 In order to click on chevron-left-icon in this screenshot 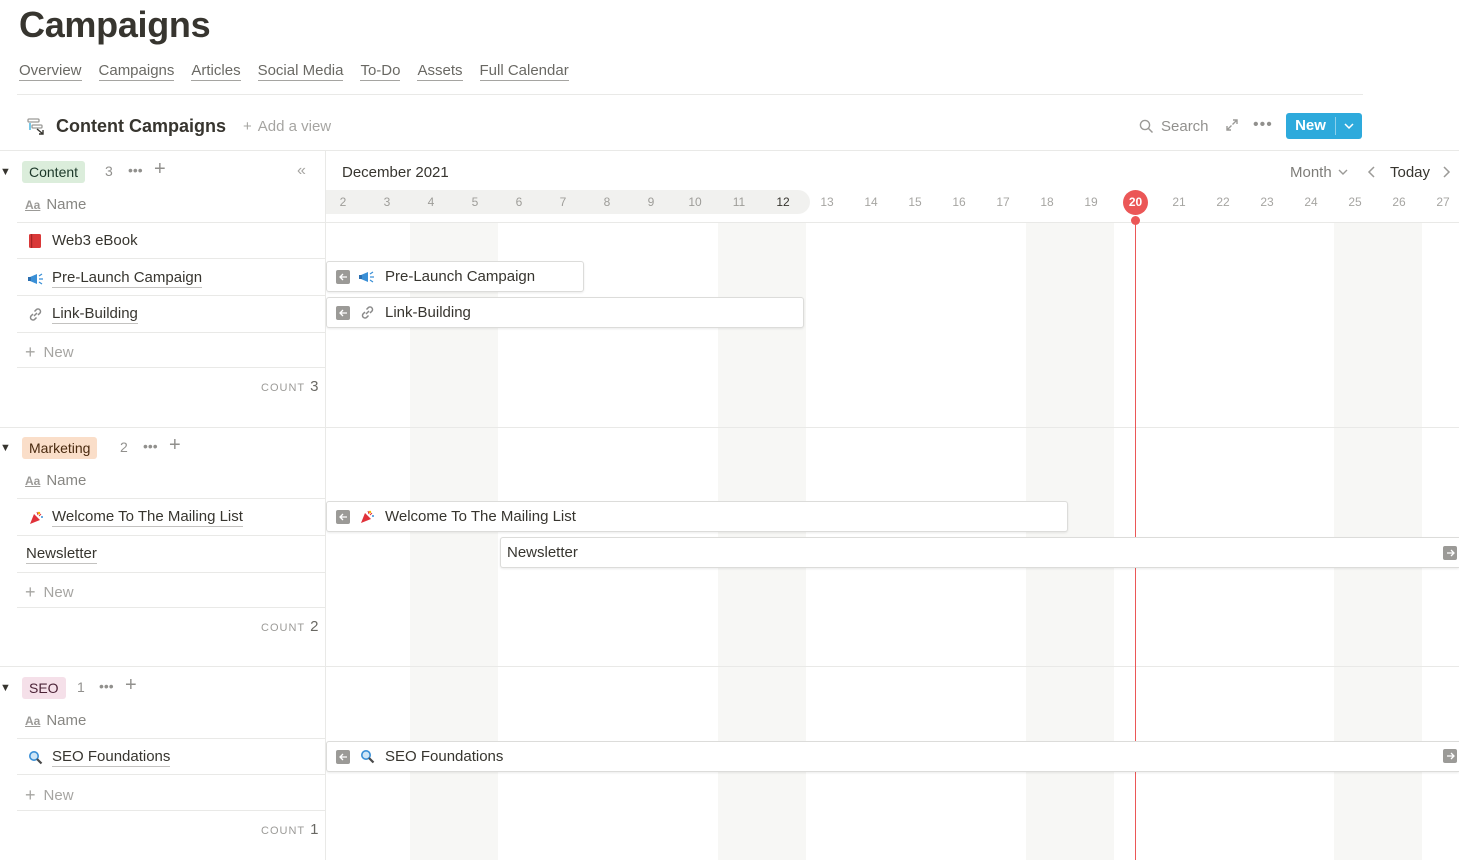, I will do `click(1372, 172)`.